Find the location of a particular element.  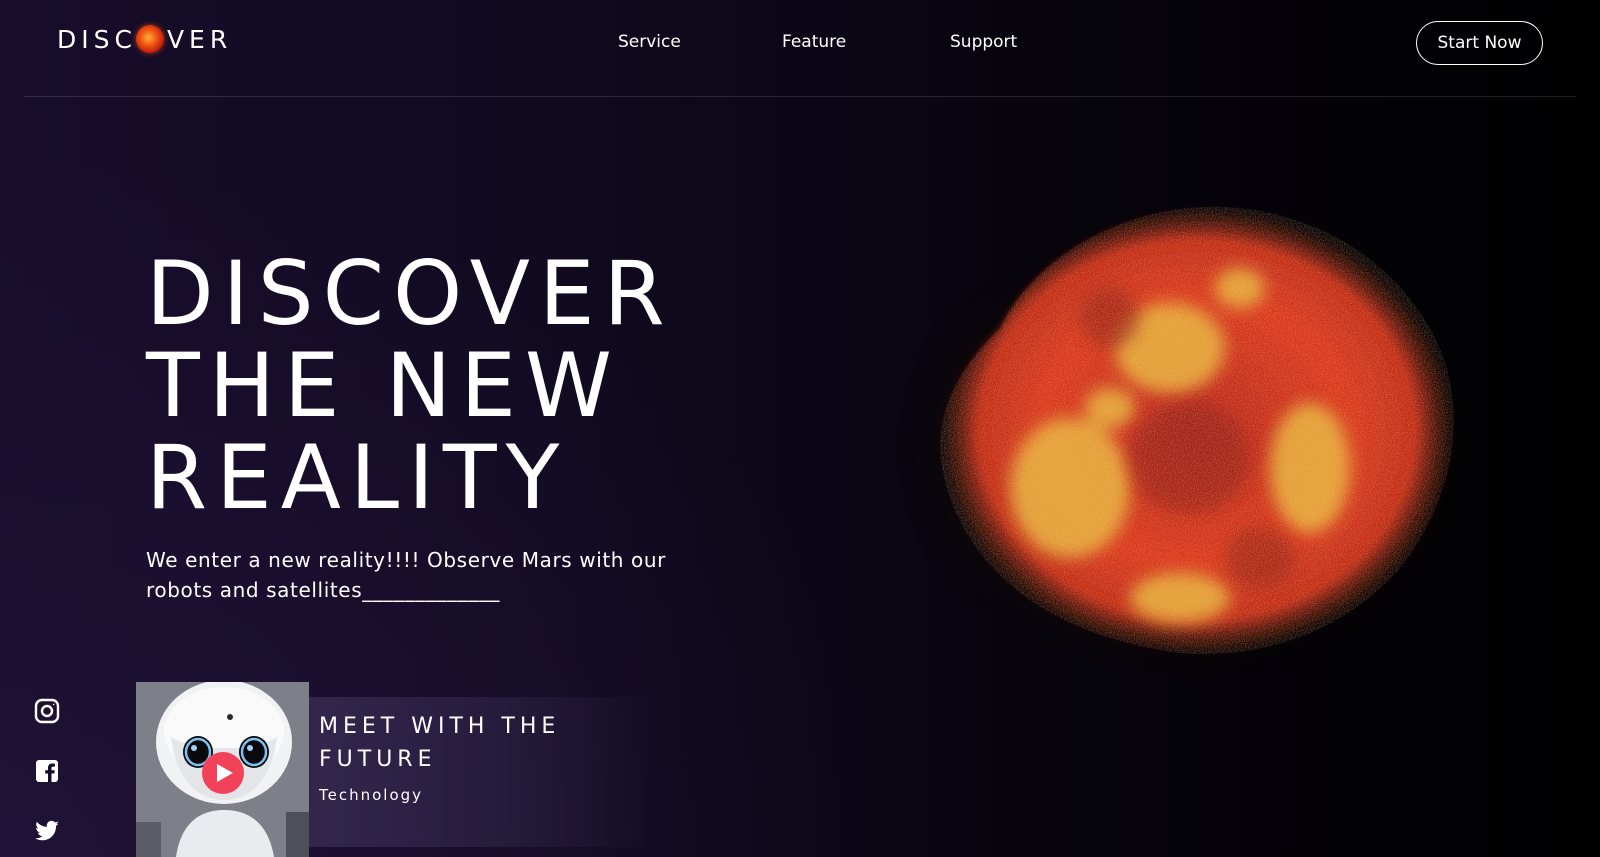

card-title: MEET WITH THE FUTURE is located at coordinates (440, 743).